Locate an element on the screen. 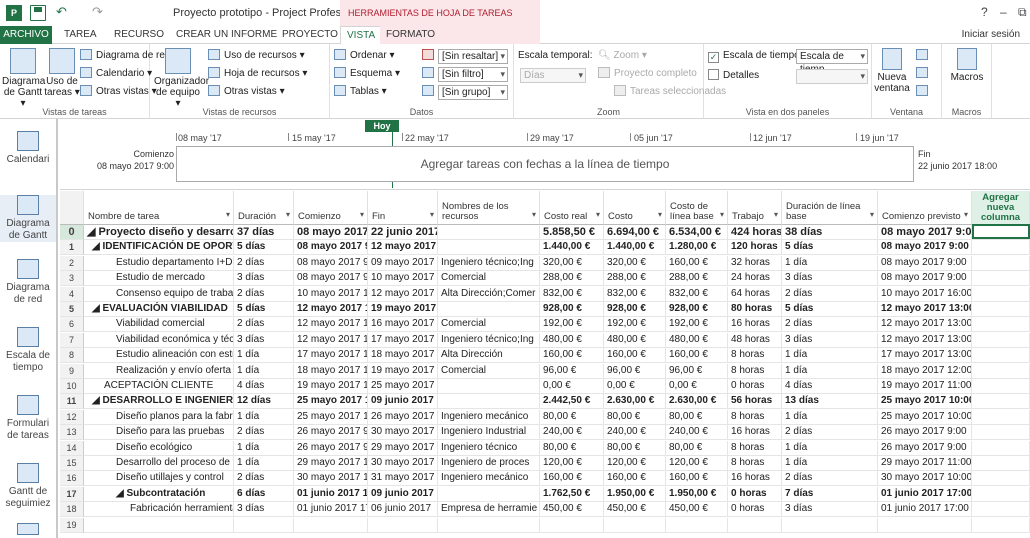  select-all-corner is located at coordinates (72, 208).